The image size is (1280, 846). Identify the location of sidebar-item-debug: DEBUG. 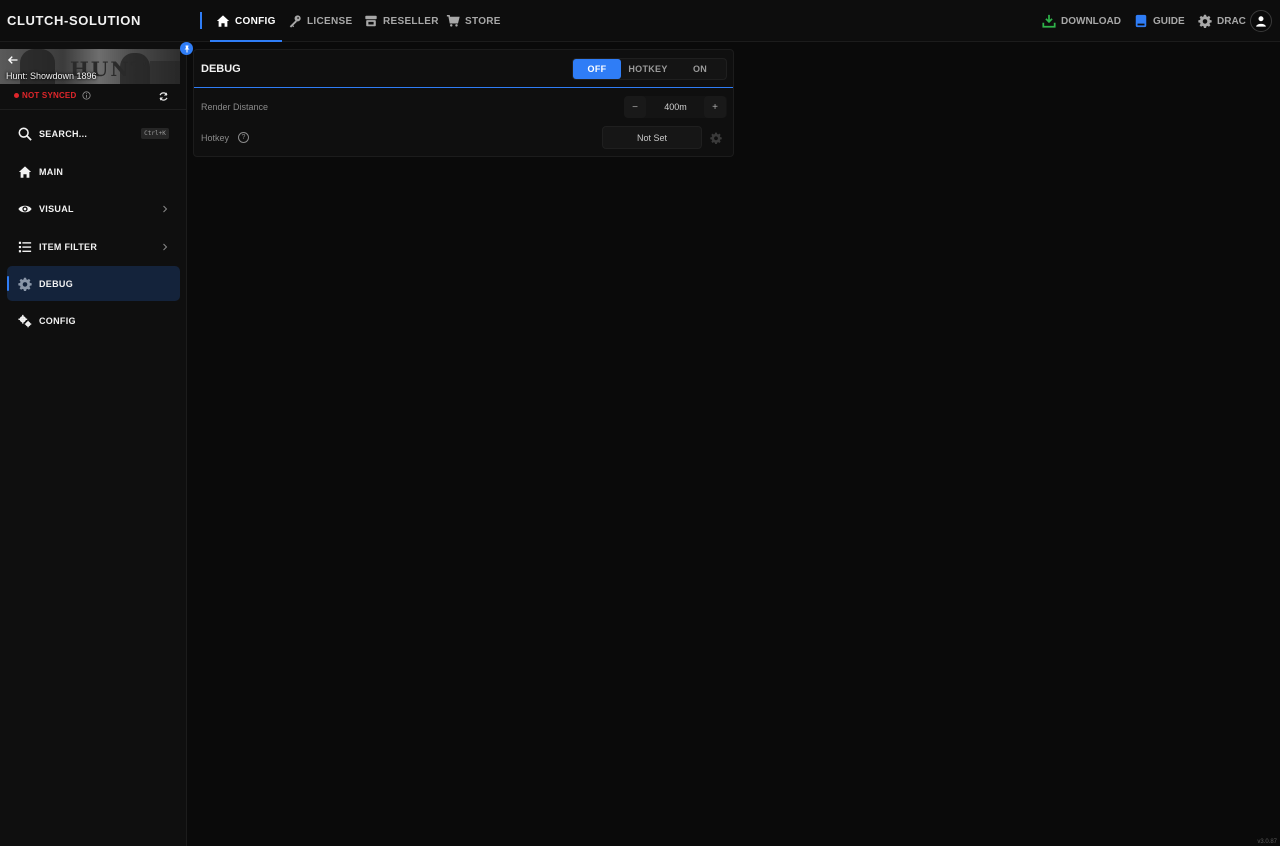
(93, 283).